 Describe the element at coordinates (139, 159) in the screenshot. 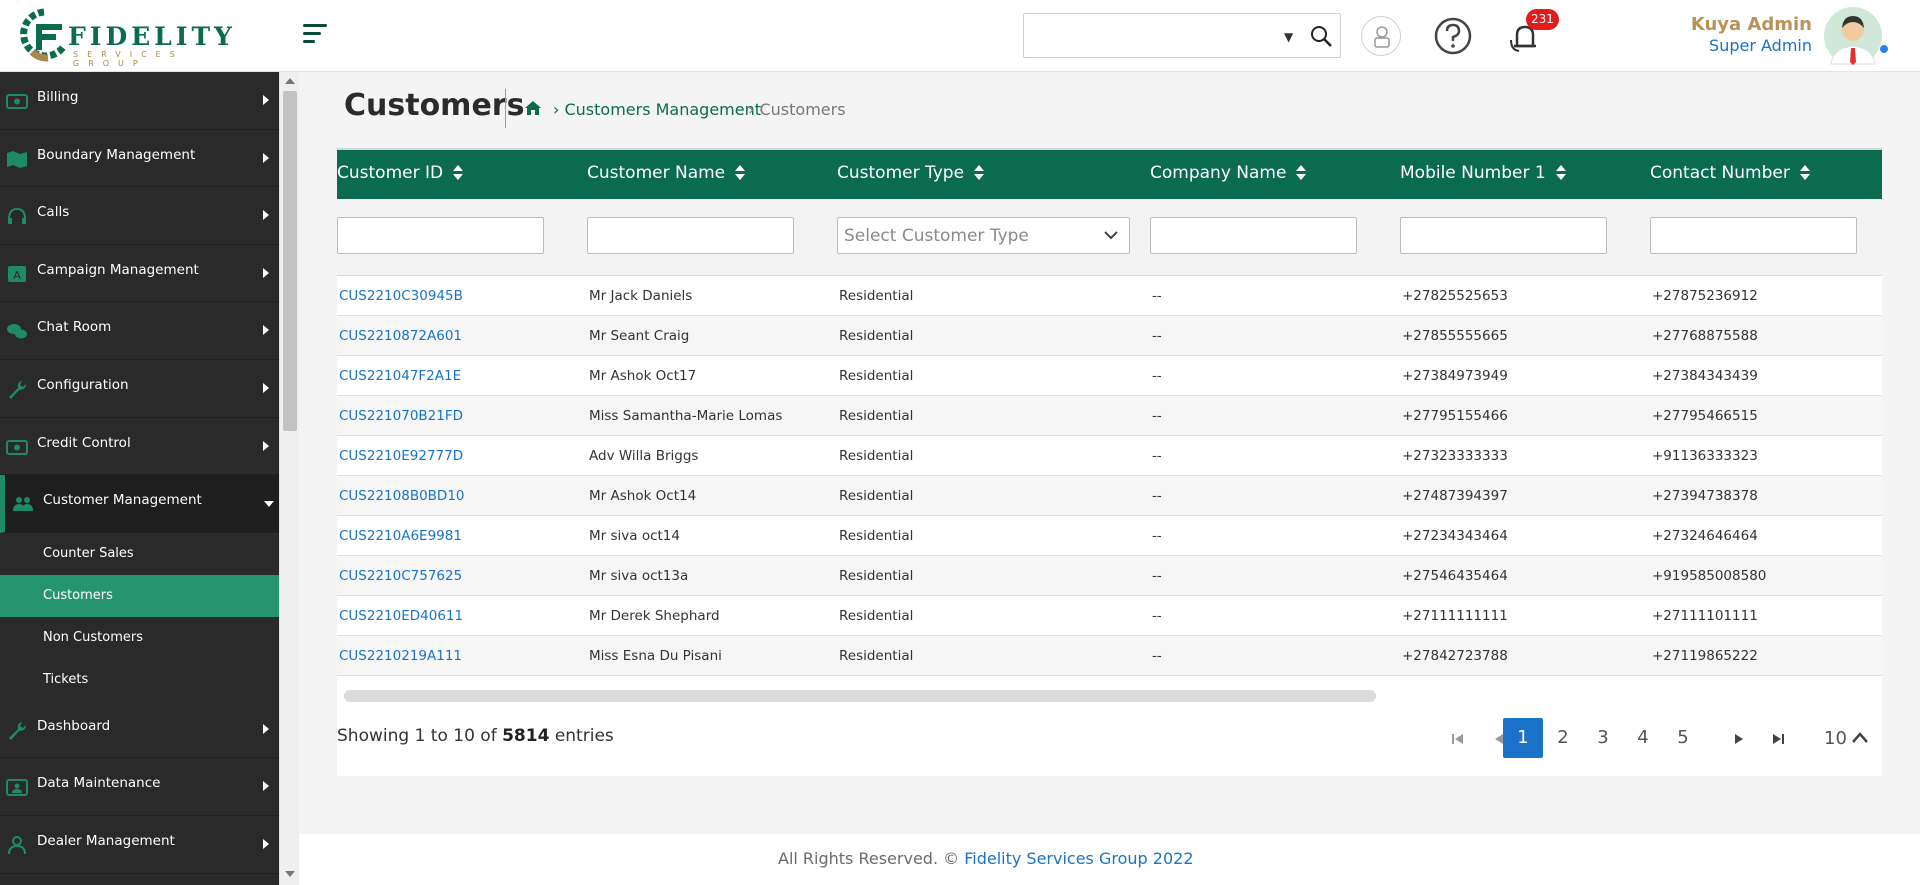

I see `sidebar-item-boundary-management: Boundary Management` at that location.